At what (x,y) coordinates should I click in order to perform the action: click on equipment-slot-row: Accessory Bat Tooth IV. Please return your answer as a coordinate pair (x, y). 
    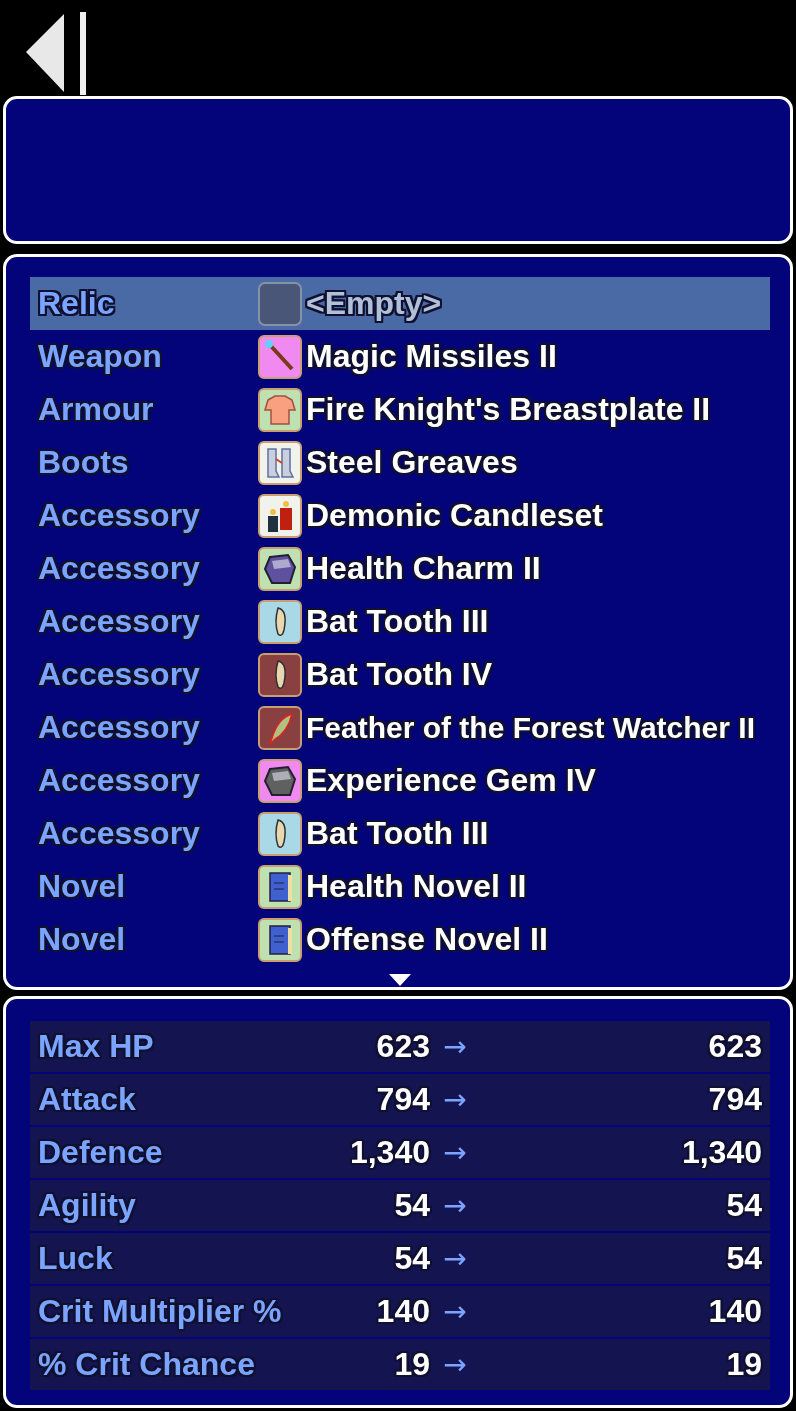
    Looking at the image, I should click on (400, 674).